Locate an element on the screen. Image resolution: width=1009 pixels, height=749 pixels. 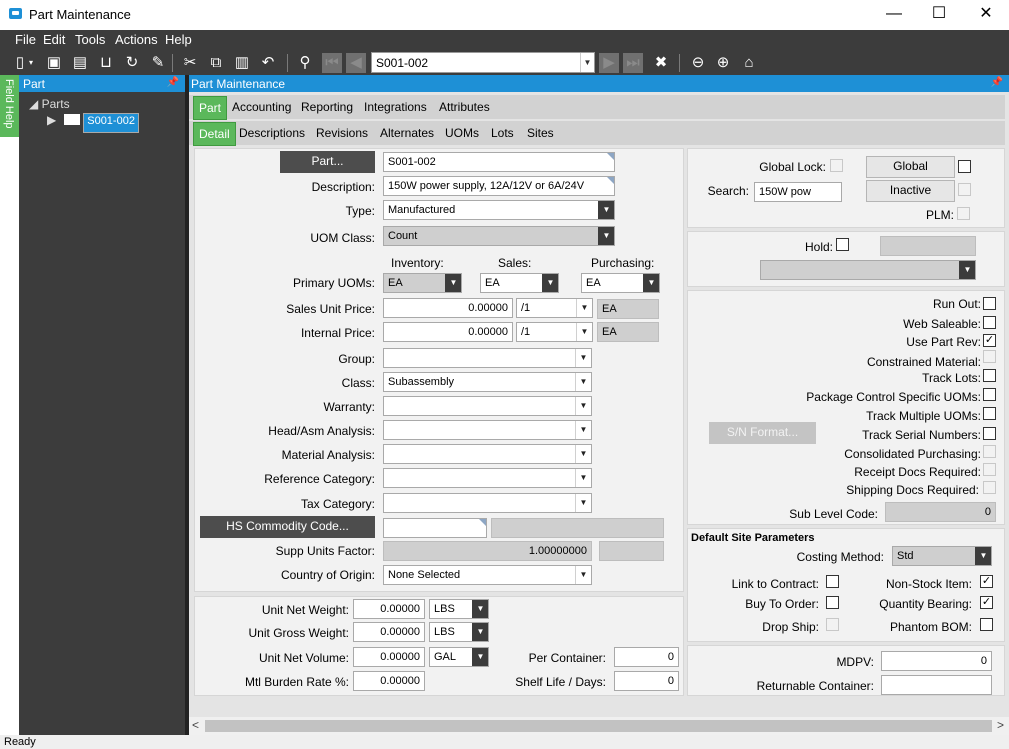
material-analysis-select: ▼ is located at coordinates (487, 454).